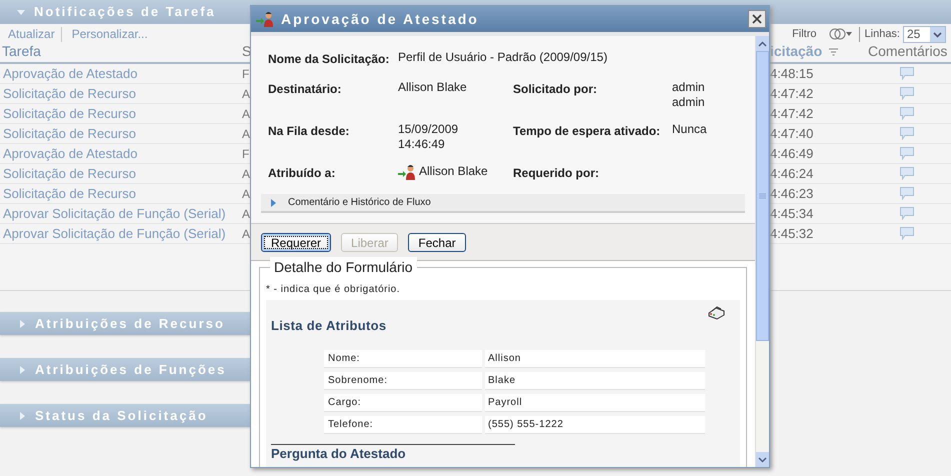 The image size is (951, 476). Describe the element at coordinates (334, 290) in the screenshot. I see `required-note: * - indica que é obrigatório.` at that location.